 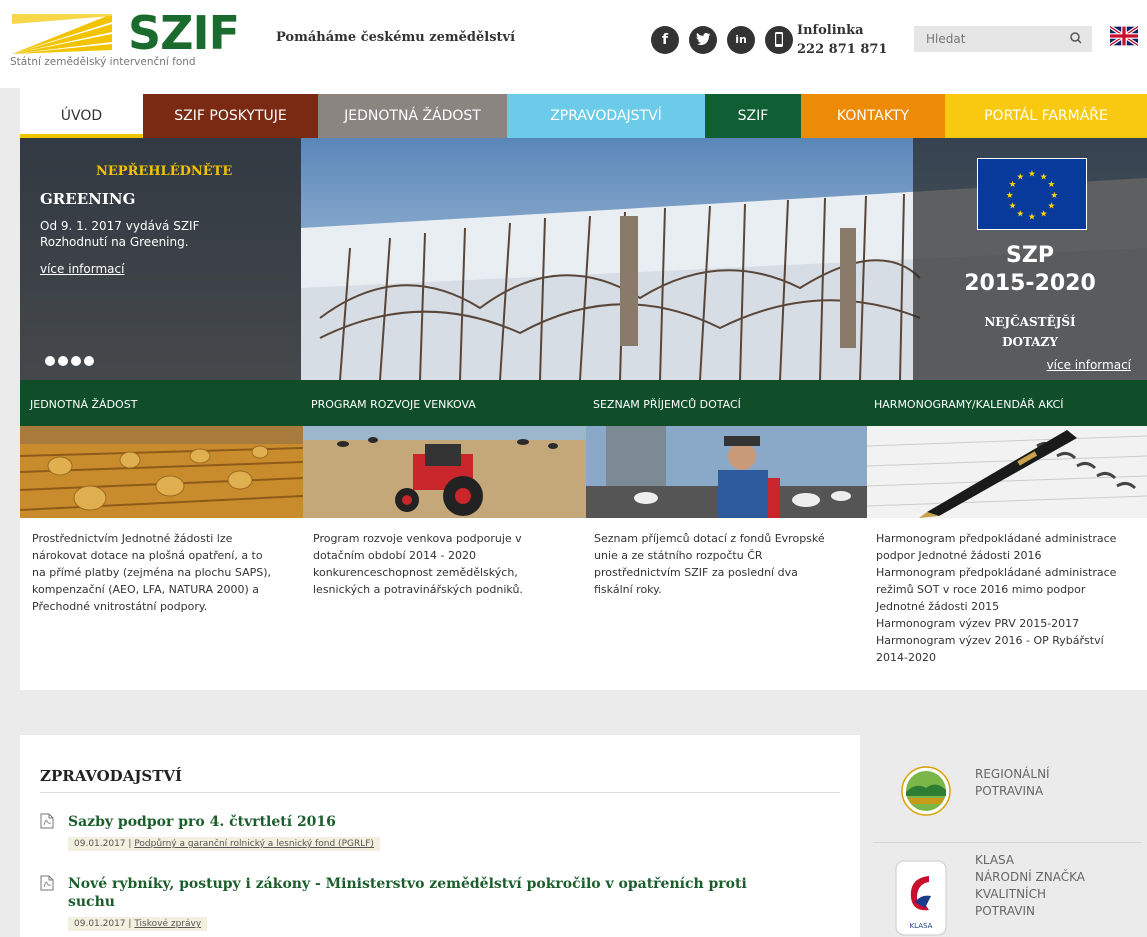 I want to click on harmonogram-link: Harmonogram výzev PRV 2015-2017, so click(x=996, y=623).